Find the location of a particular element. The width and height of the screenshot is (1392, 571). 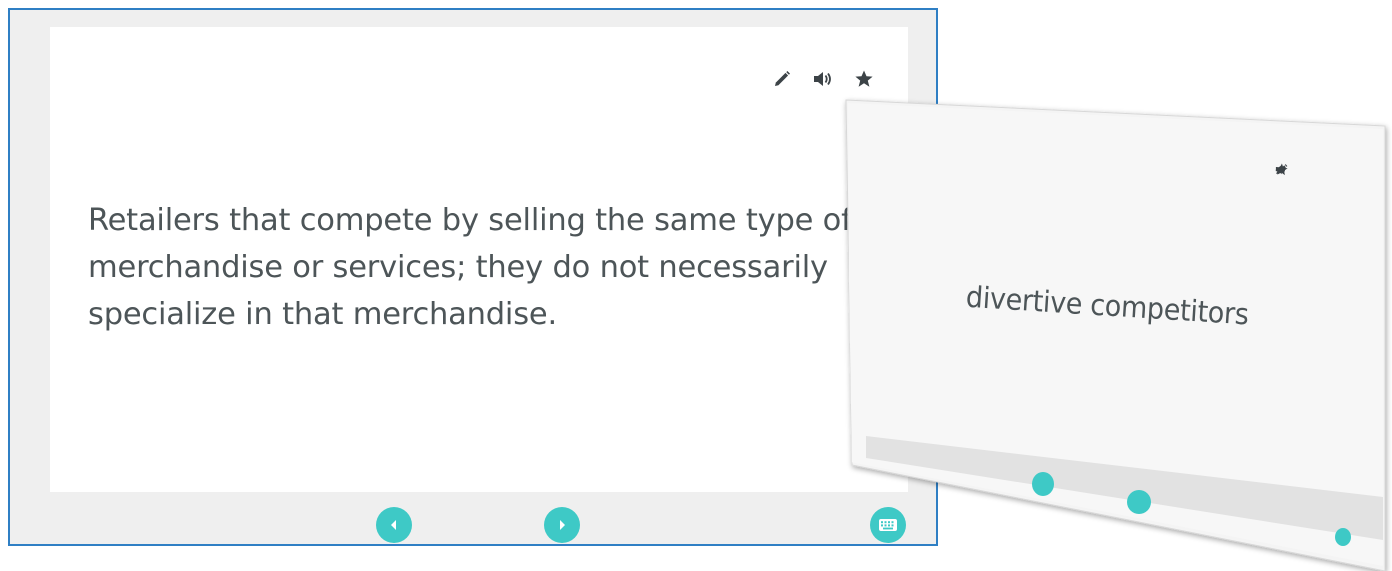

audio-icon is located at coordinates (823, 79).